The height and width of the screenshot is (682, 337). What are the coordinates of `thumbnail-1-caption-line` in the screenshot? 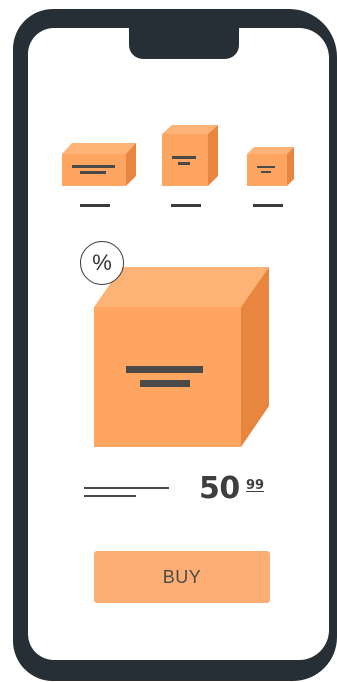 It's located at (95, 205).